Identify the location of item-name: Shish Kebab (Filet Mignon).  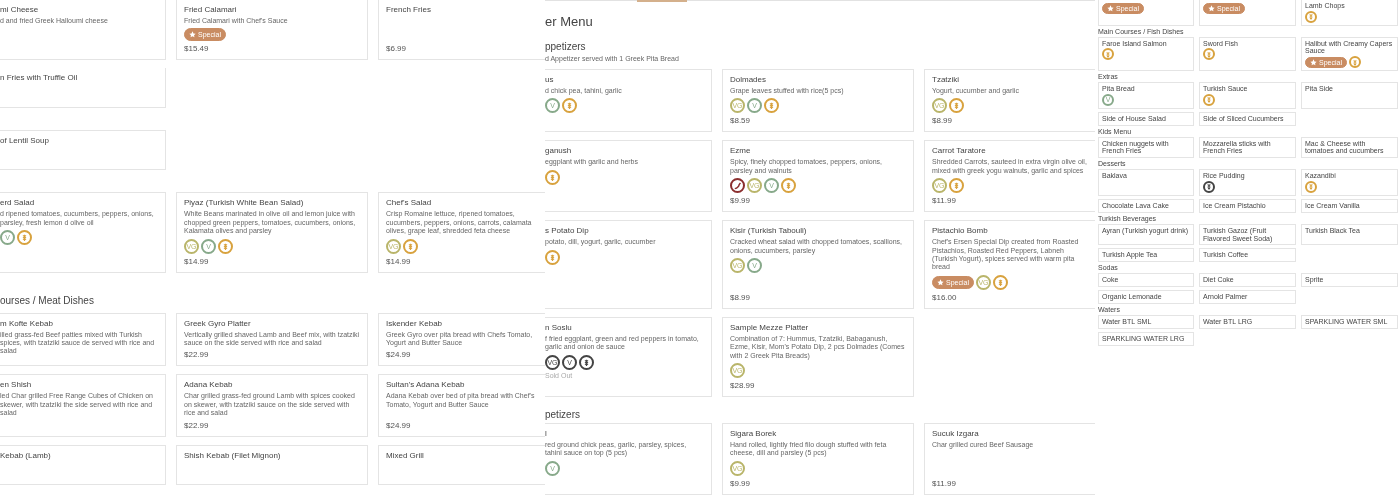
(233, 455).